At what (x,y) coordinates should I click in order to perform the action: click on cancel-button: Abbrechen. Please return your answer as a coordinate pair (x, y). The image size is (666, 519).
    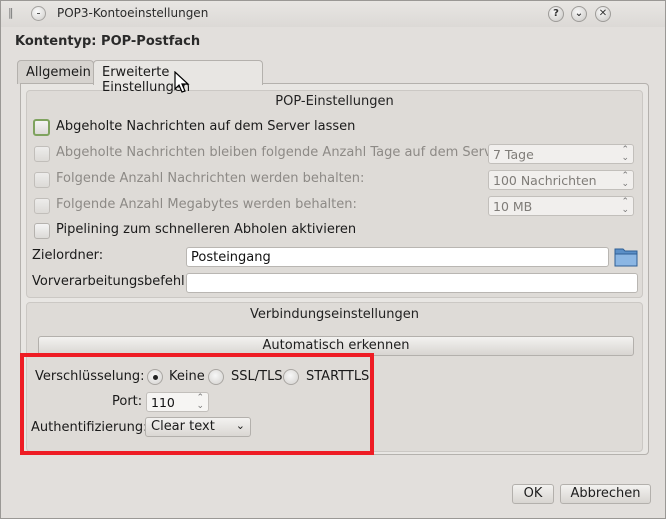
    Looking at the image, I should click on (605, 494).